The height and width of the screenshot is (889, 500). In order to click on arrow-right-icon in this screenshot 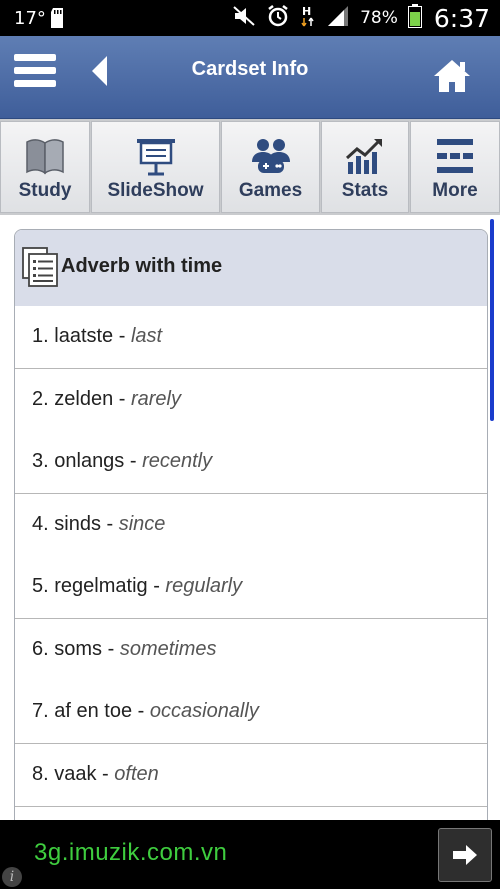, I will do `click(465, 855)`.